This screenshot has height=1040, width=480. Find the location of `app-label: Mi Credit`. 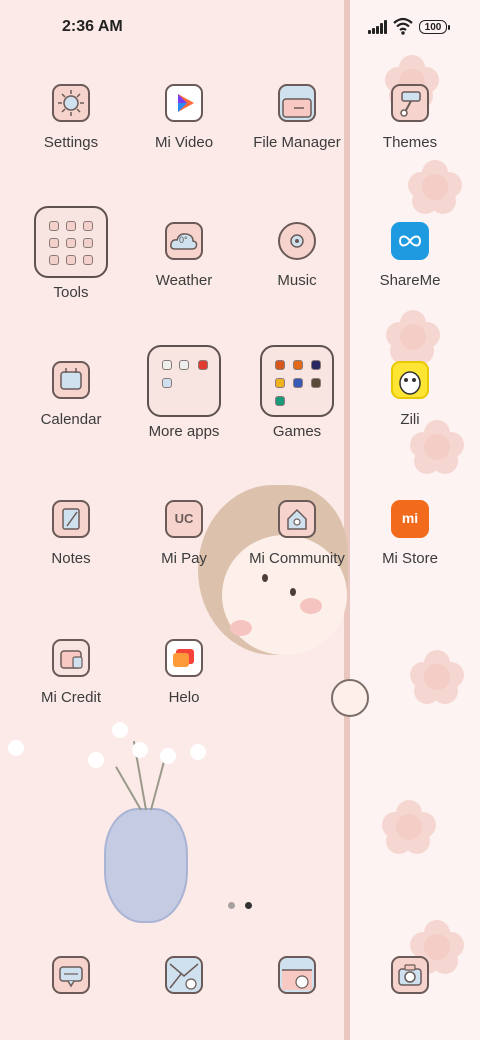

app-label: Mi Credit is located at coordinates (70, 697).